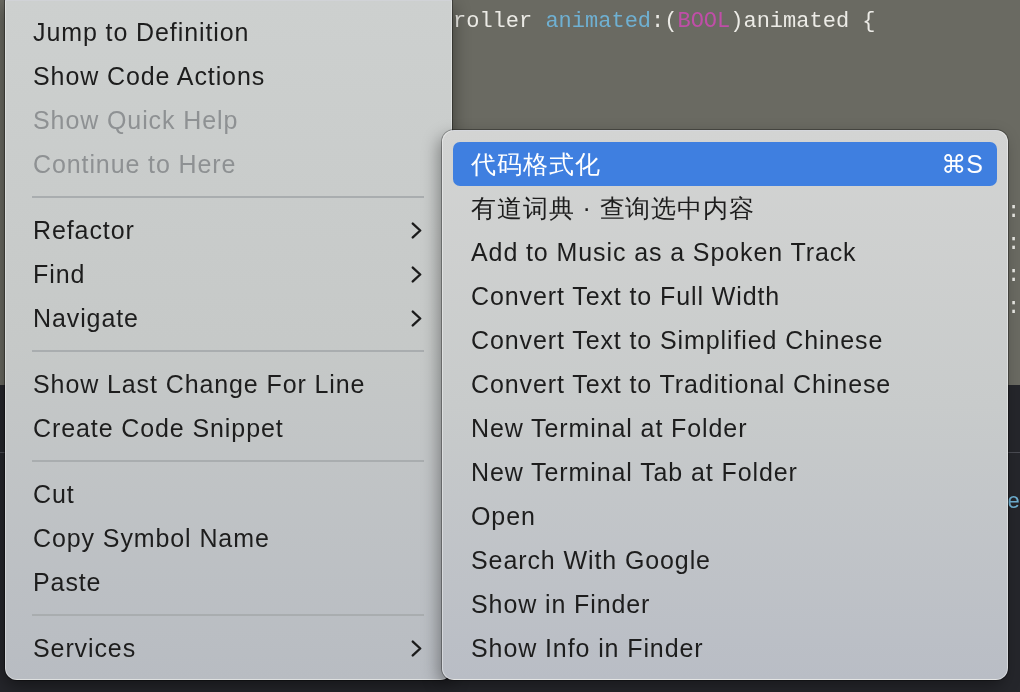  What do you see at coordinates (223, 230) in the screenshot?
I see `menu-item: Refactor` at bounding box center [223, 230].